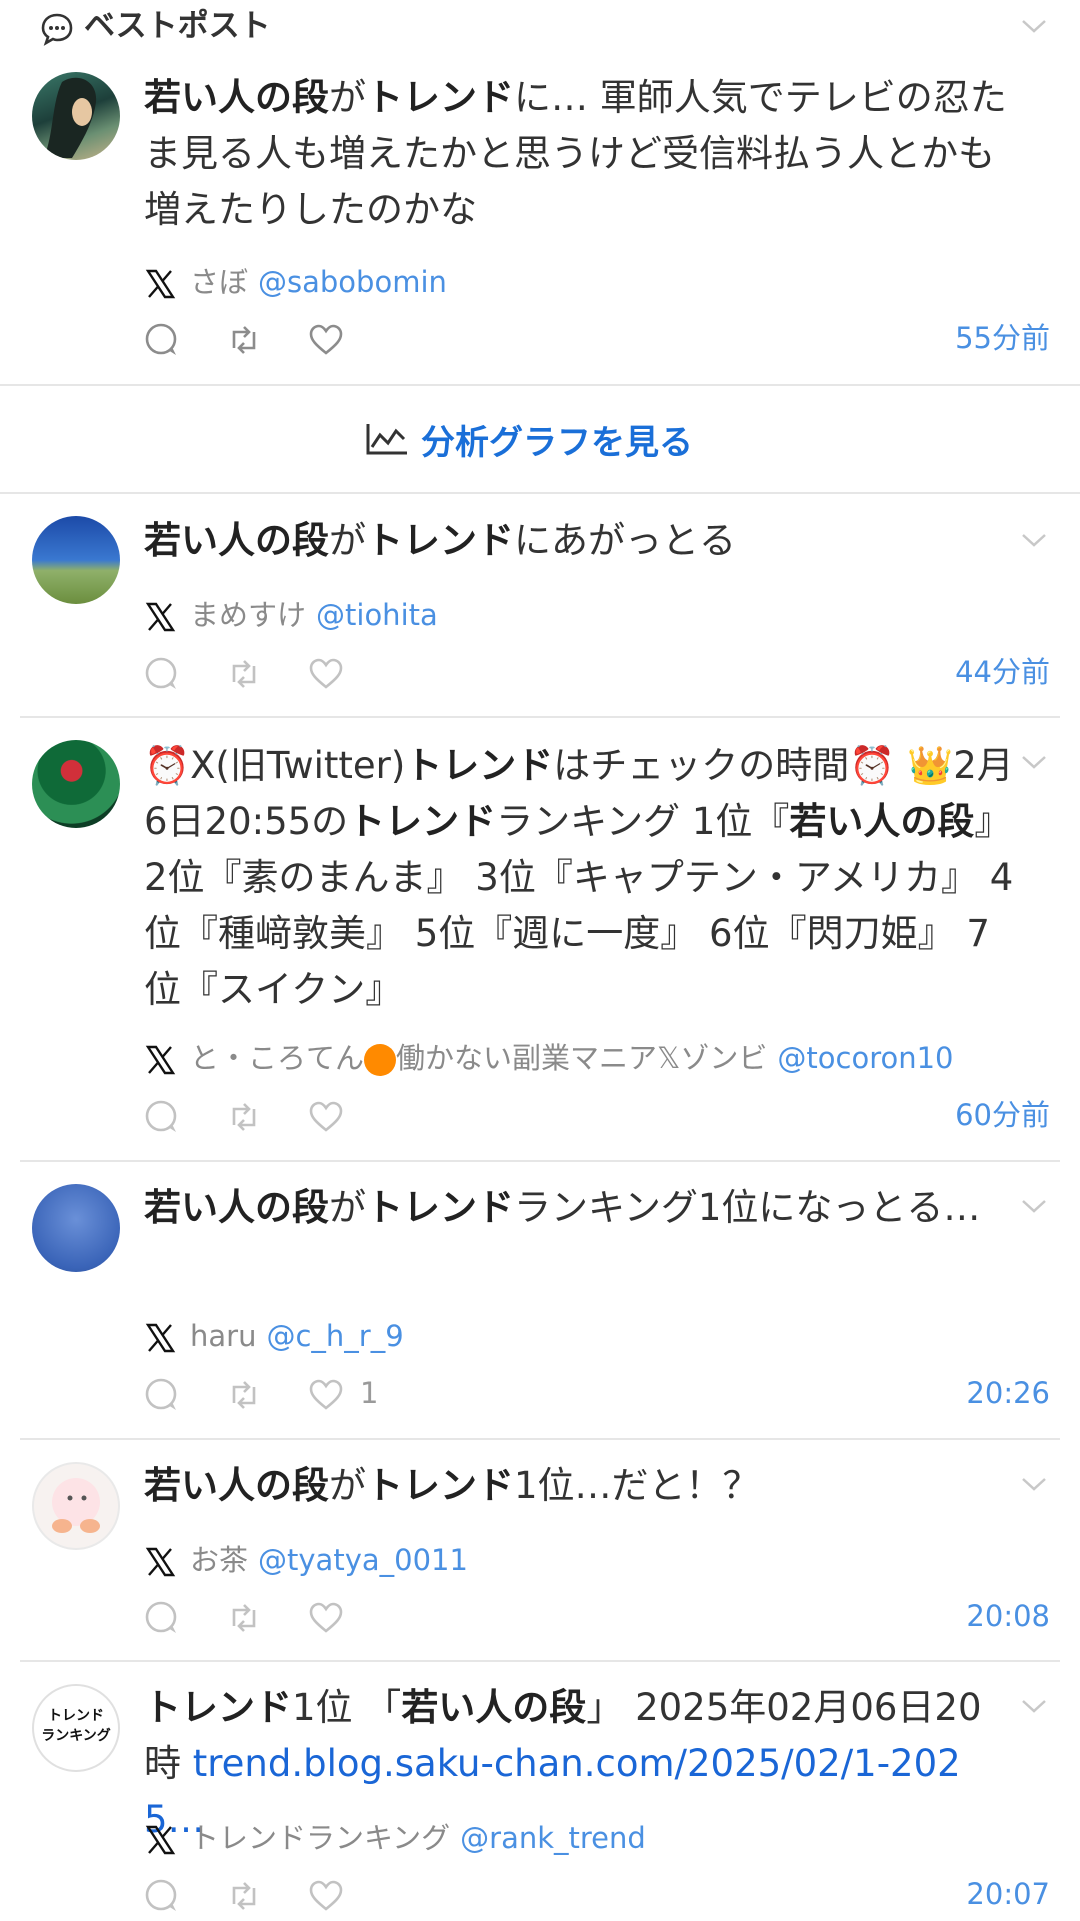 This screenshot has height=1921, width=1080. What do you see at coordinates (57, 29) in the screenshot?
I see `speech-bubble-icon` at bounding box center [57, 29].